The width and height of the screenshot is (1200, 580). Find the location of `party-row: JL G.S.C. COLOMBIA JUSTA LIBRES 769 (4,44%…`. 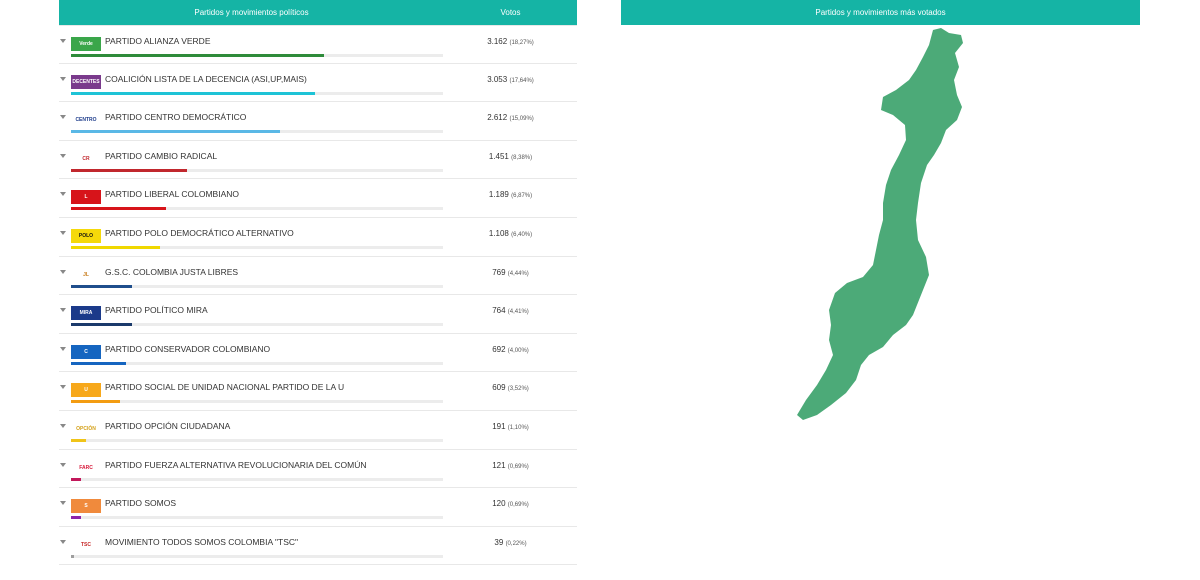

party-row: JL G.S.C. COLOMBIA JUSTA LIBRES 769 (4,44%… is located at coordinates (318, 276).